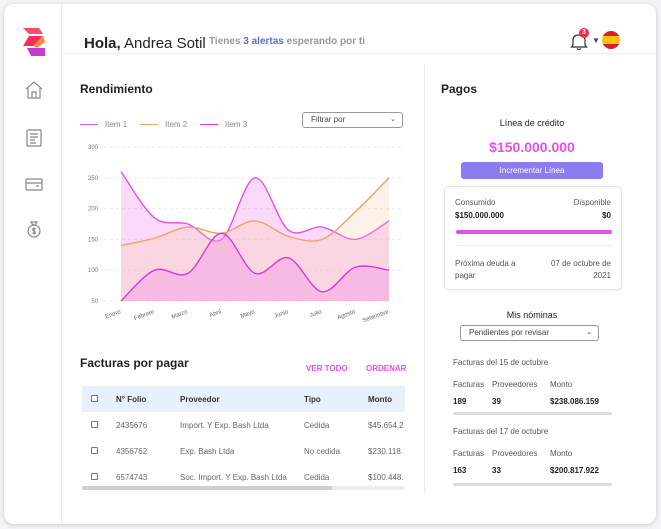 Image resolution: width=661 pixels, height=529 pixels. I want to click on x-tick-label: Junio, so click(282, 314).